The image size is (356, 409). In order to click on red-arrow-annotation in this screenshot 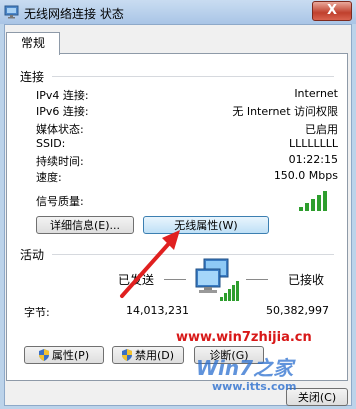, I will do `click(150, 264)`.